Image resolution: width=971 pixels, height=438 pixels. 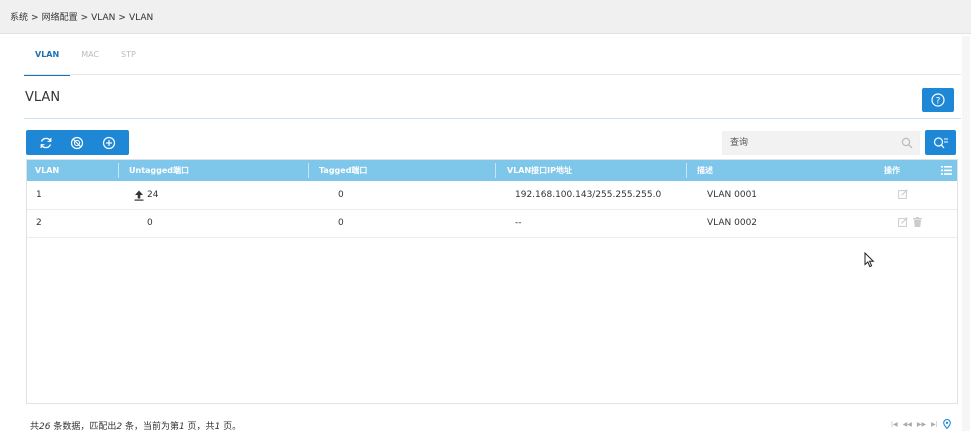 I want to click on cell-untagged: 24, so click(x=153, y=195).